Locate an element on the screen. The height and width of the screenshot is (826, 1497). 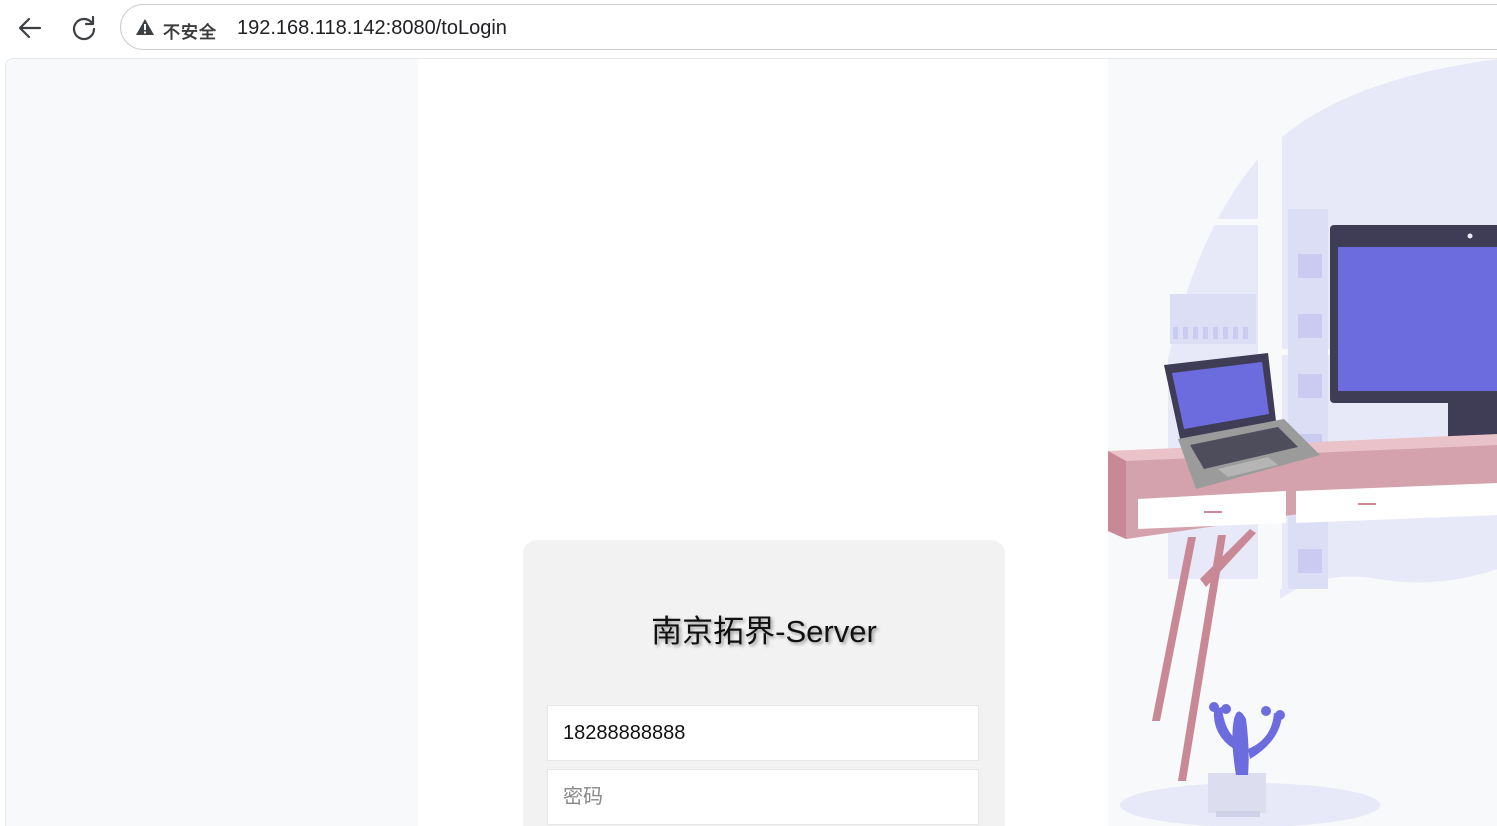
url-text: 192.168.118.142:8080/toLogin is located at coordinates (372, 28).